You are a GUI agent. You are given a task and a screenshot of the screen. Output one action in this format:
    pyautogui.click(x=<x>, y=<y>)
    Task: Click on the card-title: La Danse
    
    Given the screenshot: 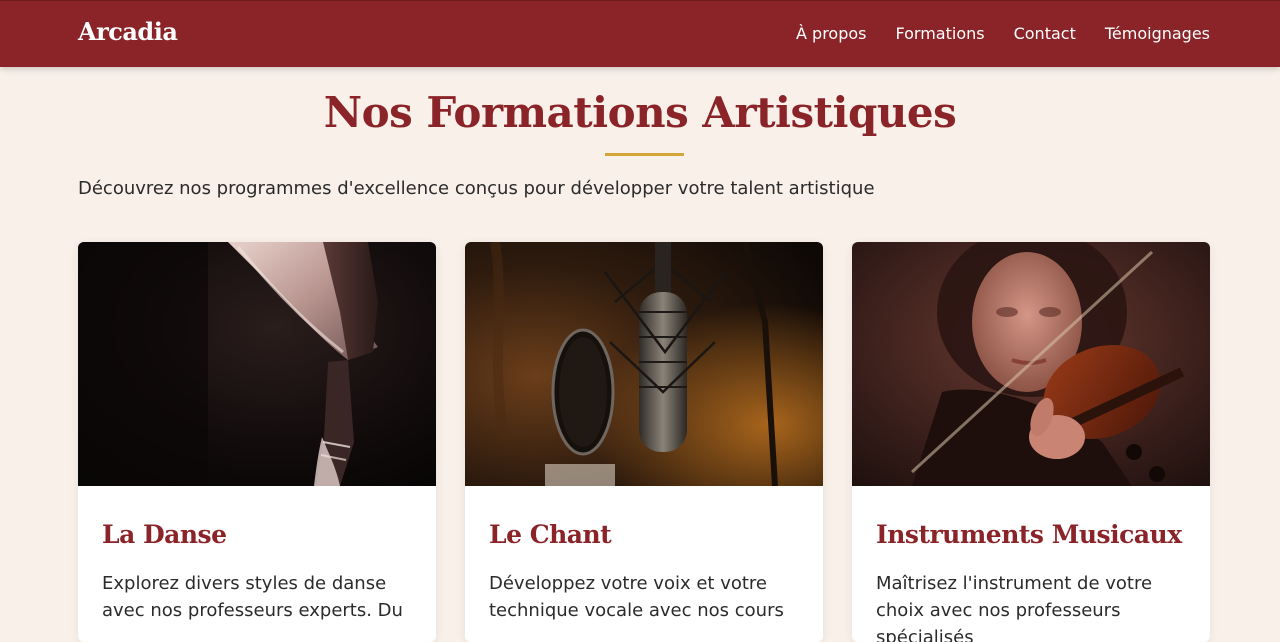 What is the action you would take?
    pyautogui.click(x=164, y=534)
    